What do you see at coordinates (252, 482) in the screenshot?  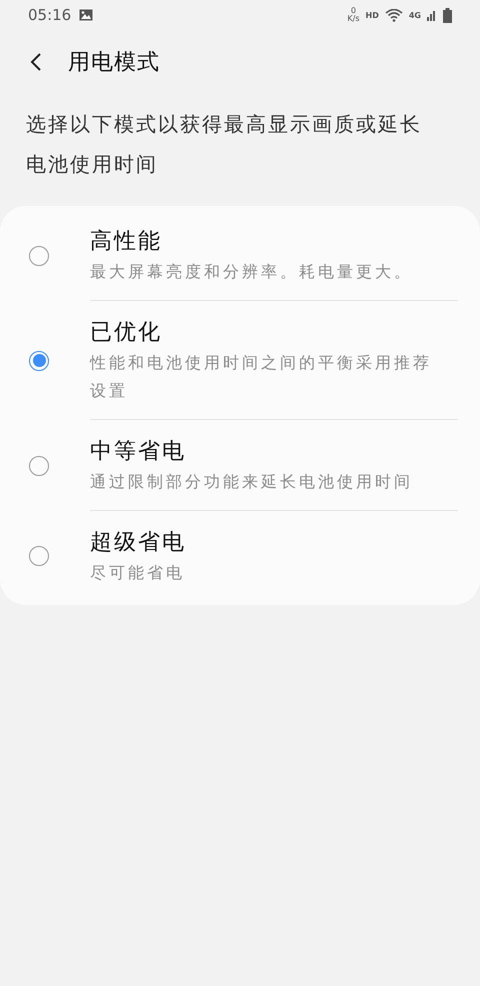 I see `mode-description: 通过限制部分功能来延长电池使用时间` at bounding box center [252, 482].